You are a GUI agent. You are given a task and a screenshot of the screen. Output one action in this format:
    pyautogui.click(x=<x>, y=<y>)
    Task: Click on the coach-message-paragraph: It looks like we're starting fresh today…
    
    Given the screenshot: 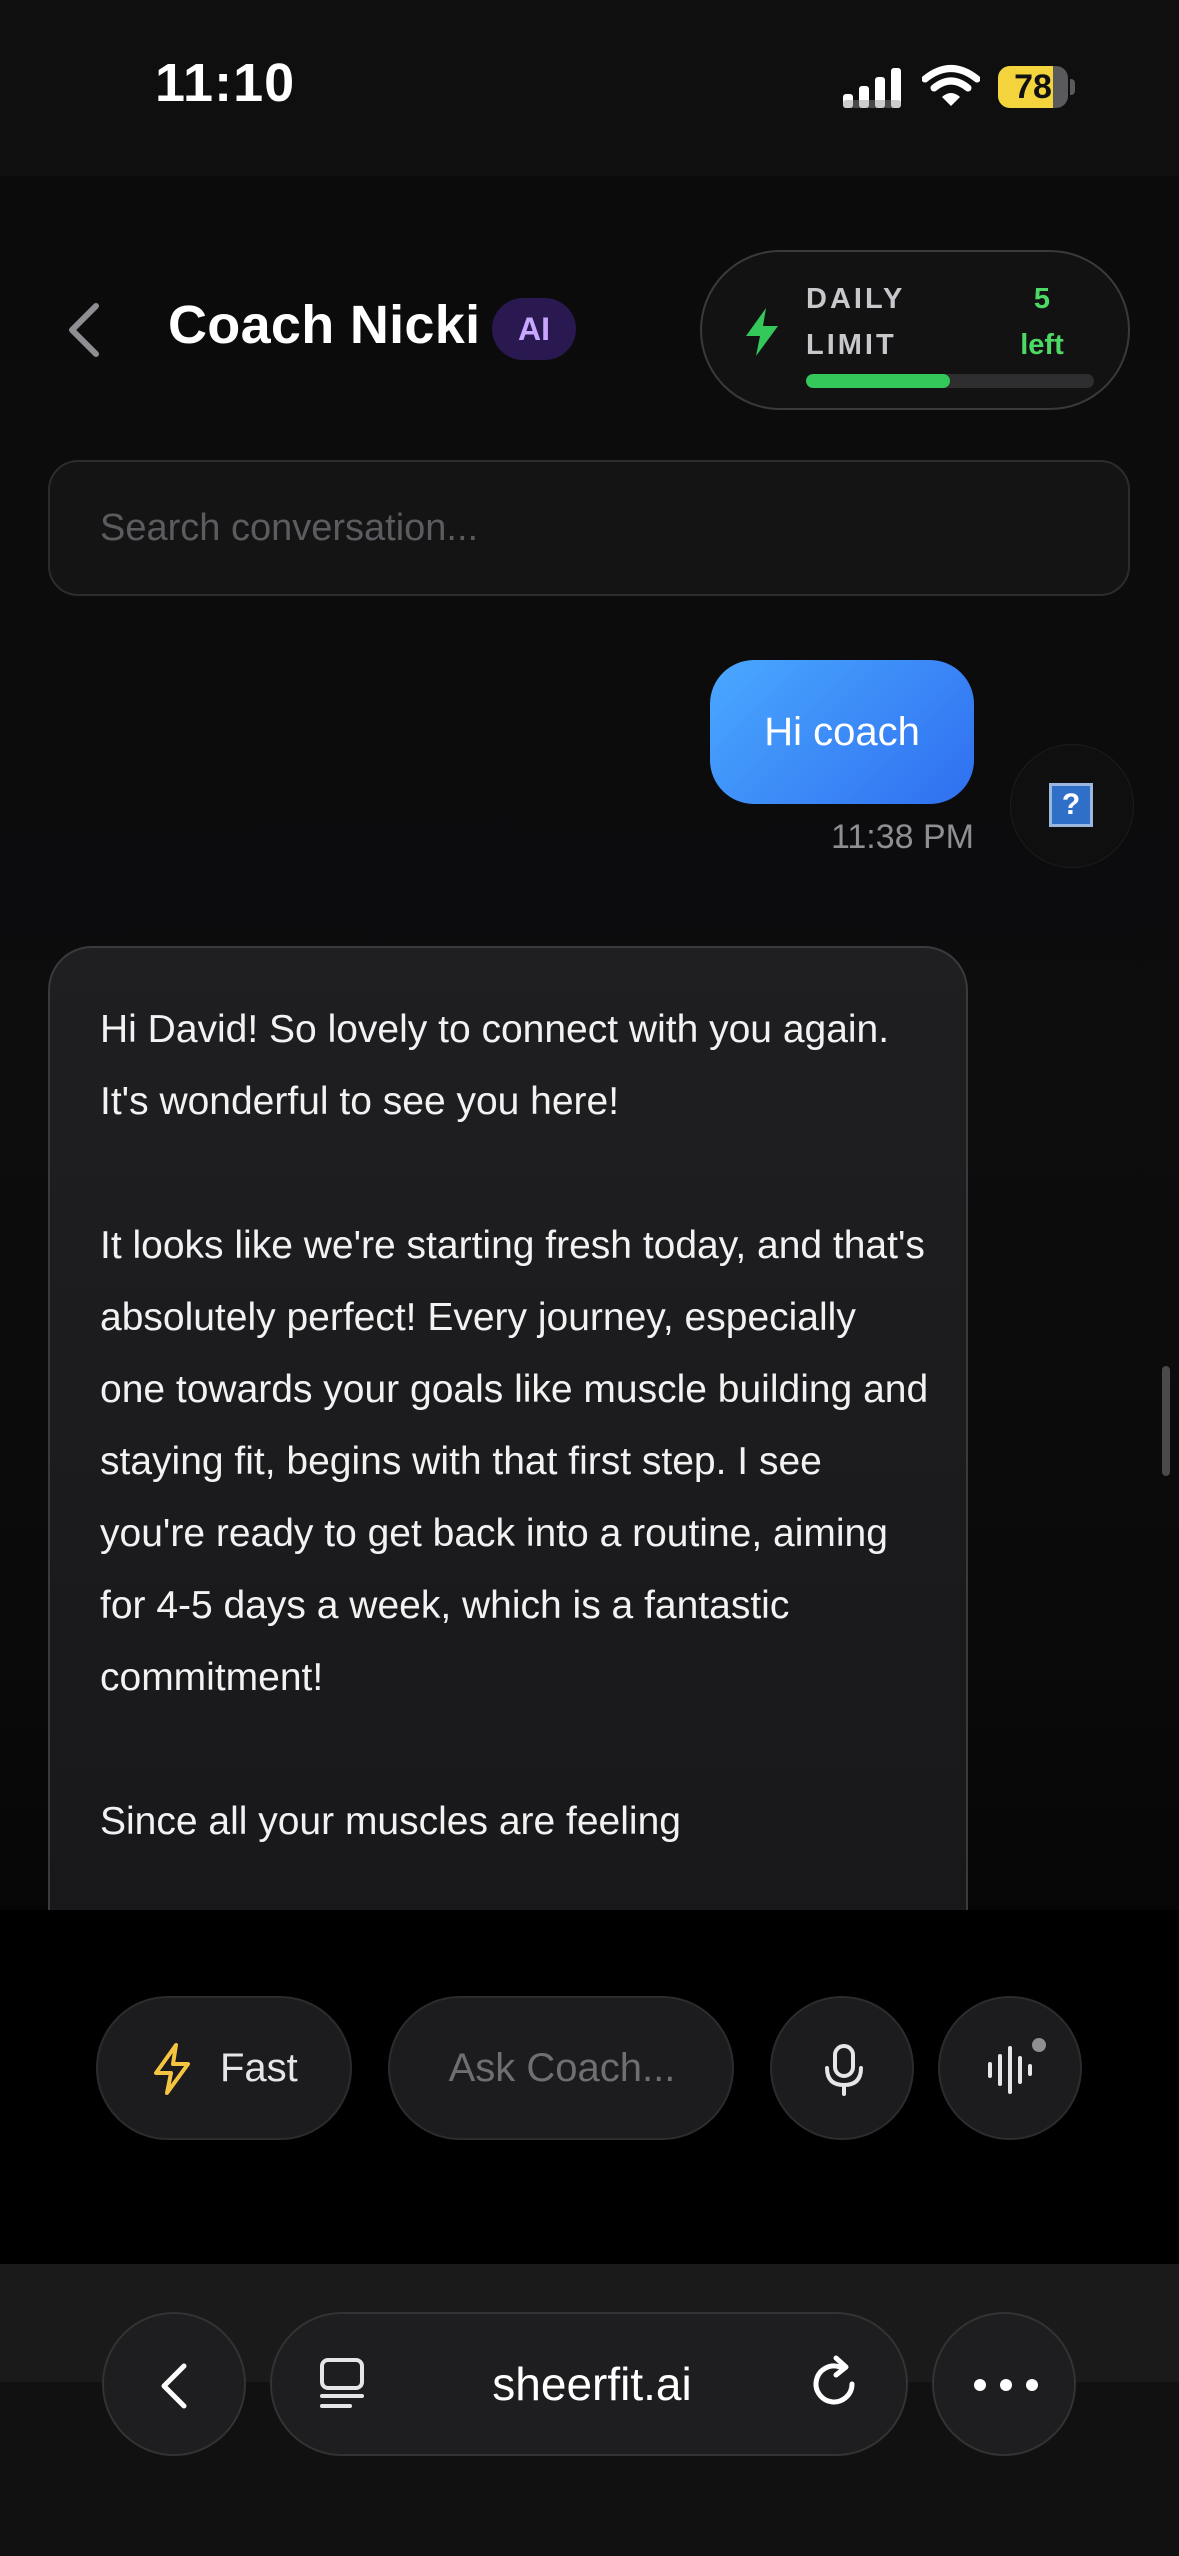 What is the action you would take?
    pyautogui.click(x=514, y=1461)
    